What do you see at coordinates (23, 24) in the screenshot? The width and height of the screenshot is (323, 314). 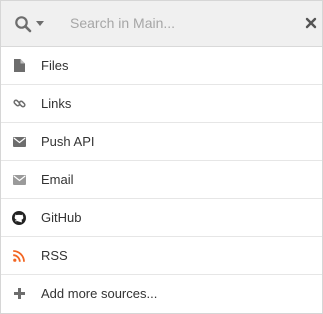 I see `search-icon` at bounding box center [23, 24].